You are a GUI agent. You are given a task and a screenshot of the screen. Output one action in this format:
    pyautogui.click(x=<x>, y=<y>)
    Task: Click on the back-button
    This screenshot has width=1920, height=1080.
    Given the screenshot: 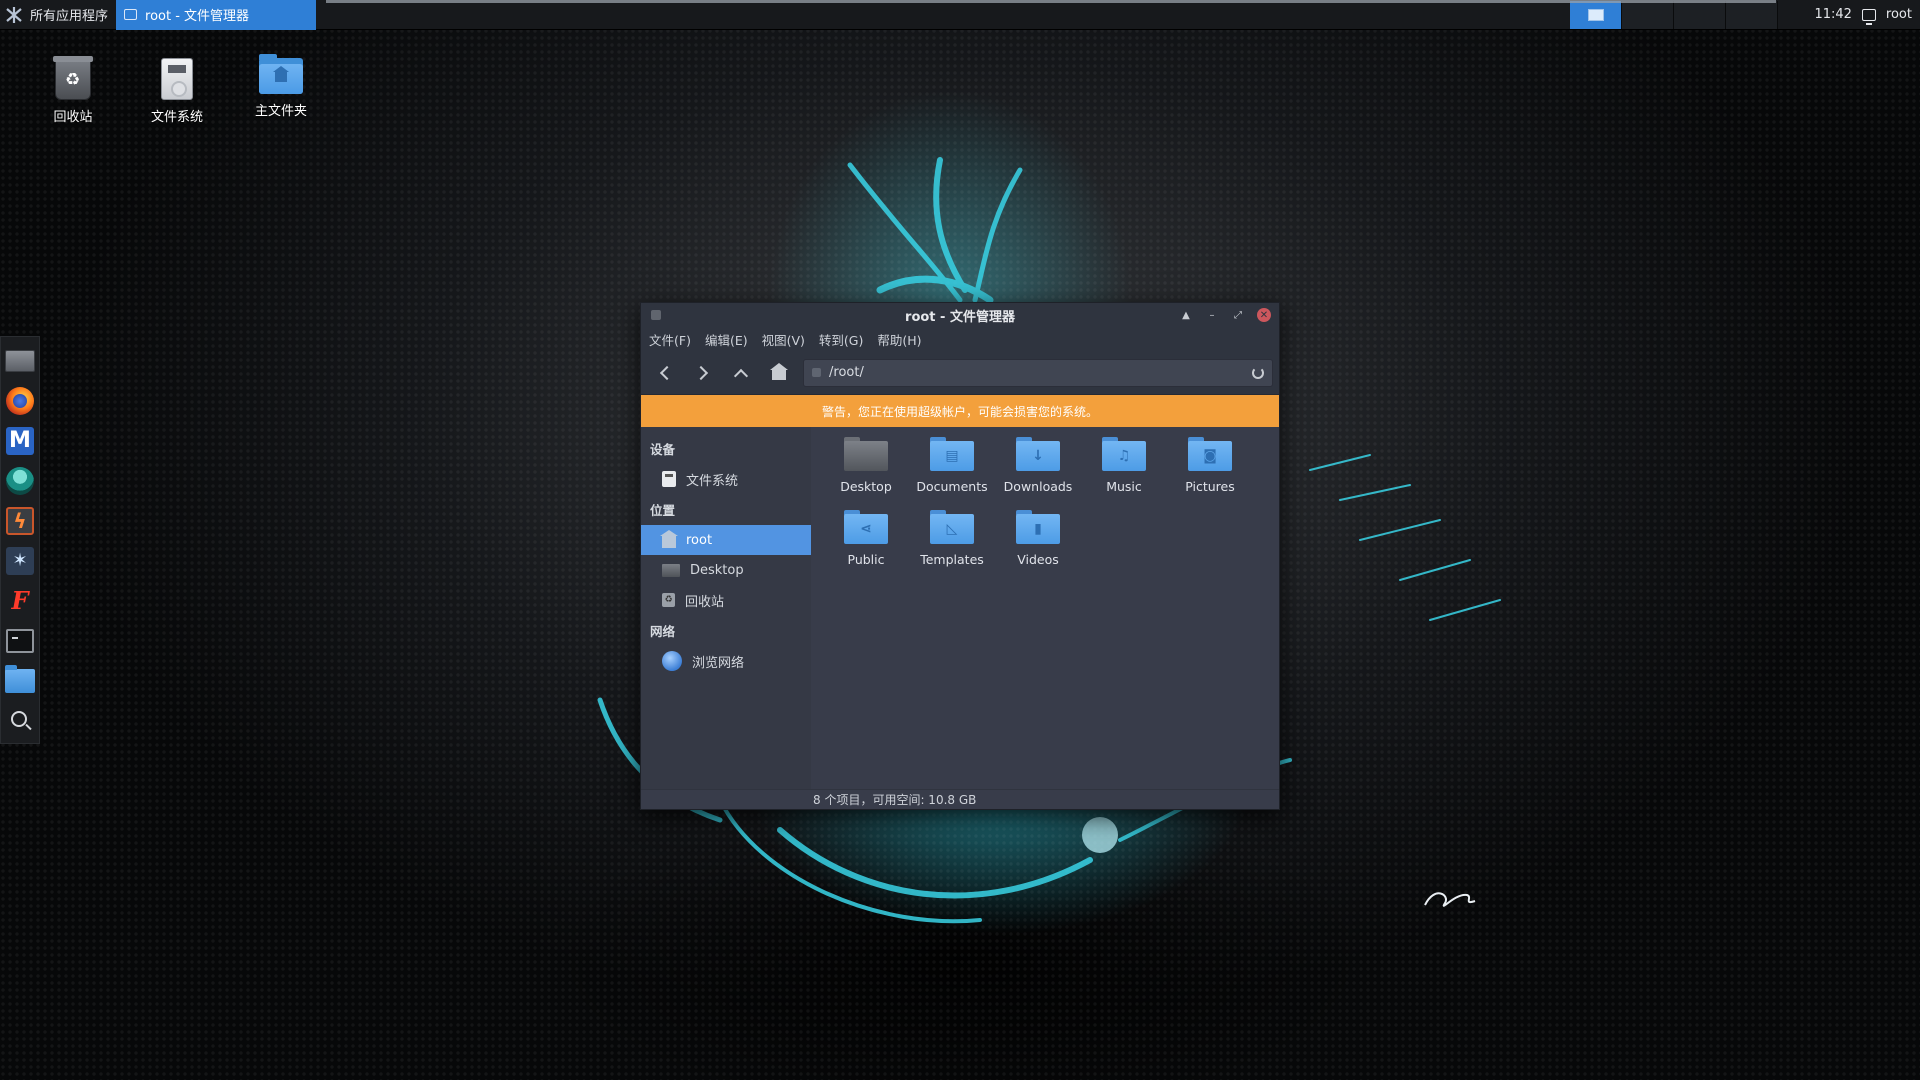 What is the action you would take?
    pyautogui.click(x=665, y=373)
    